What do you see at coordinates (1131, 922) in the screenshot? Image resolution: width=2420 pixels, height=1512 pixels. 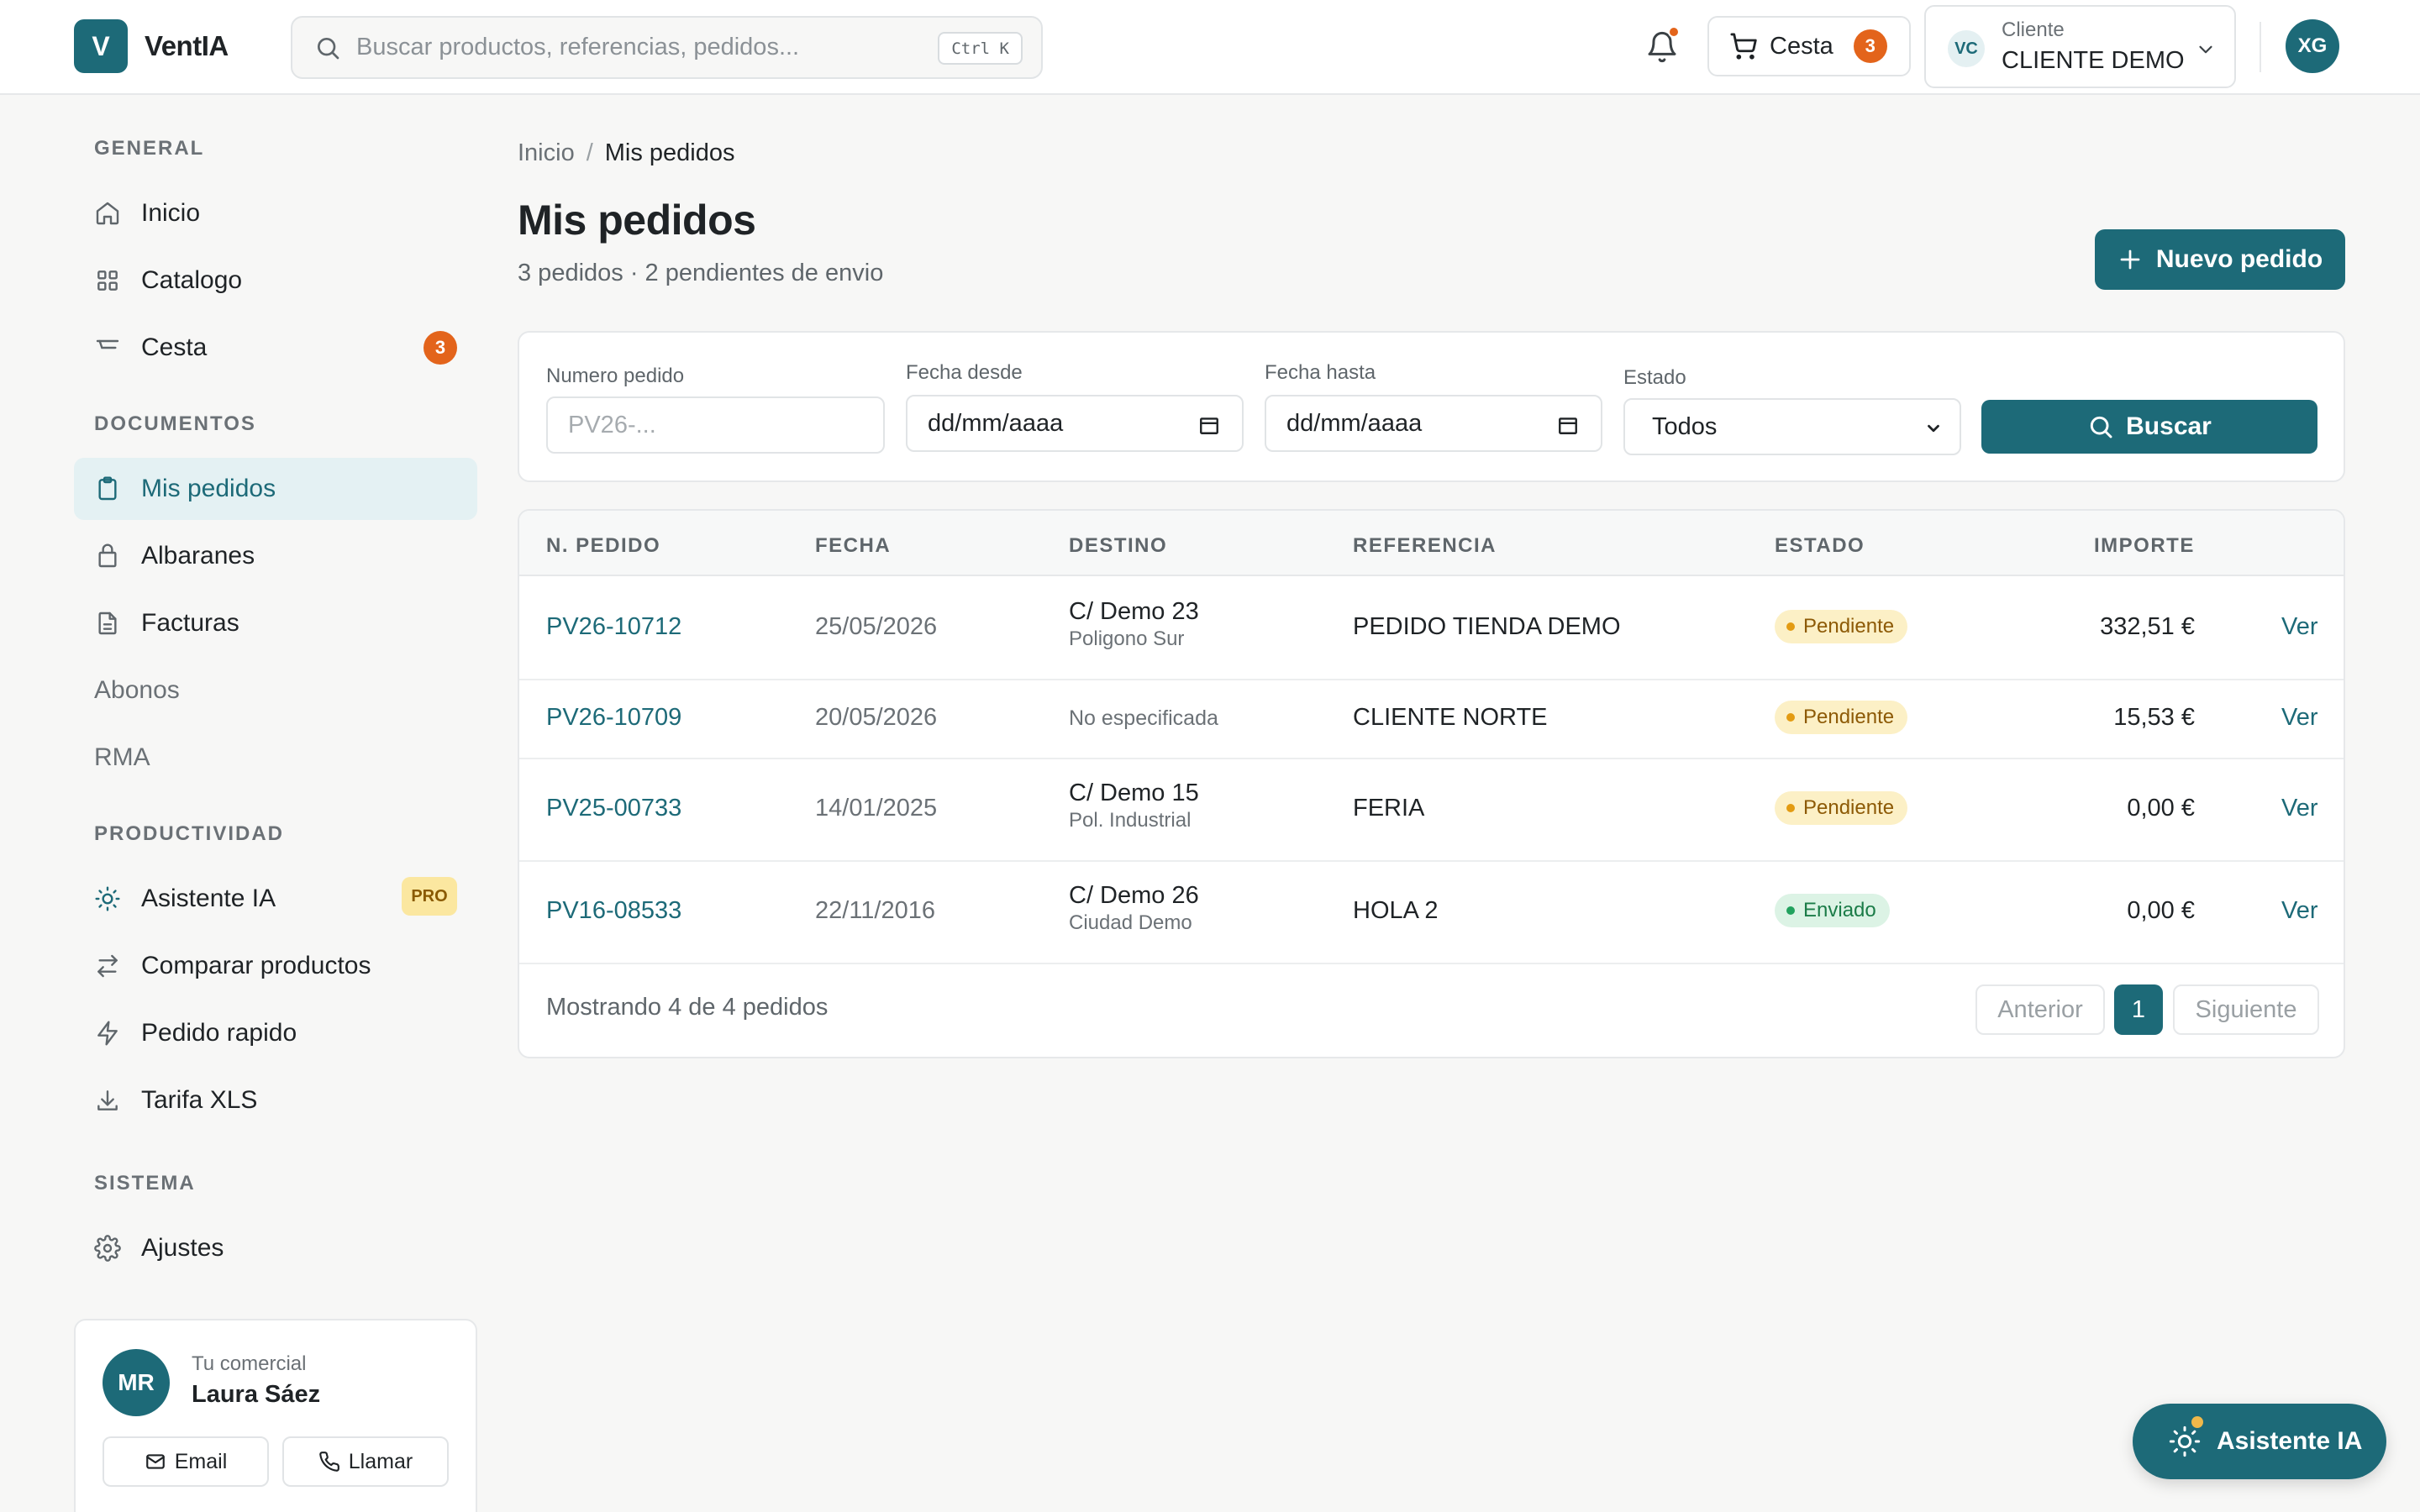 I see `destination-line2: Ciudad Demo` at bounding box center [1131, 922].